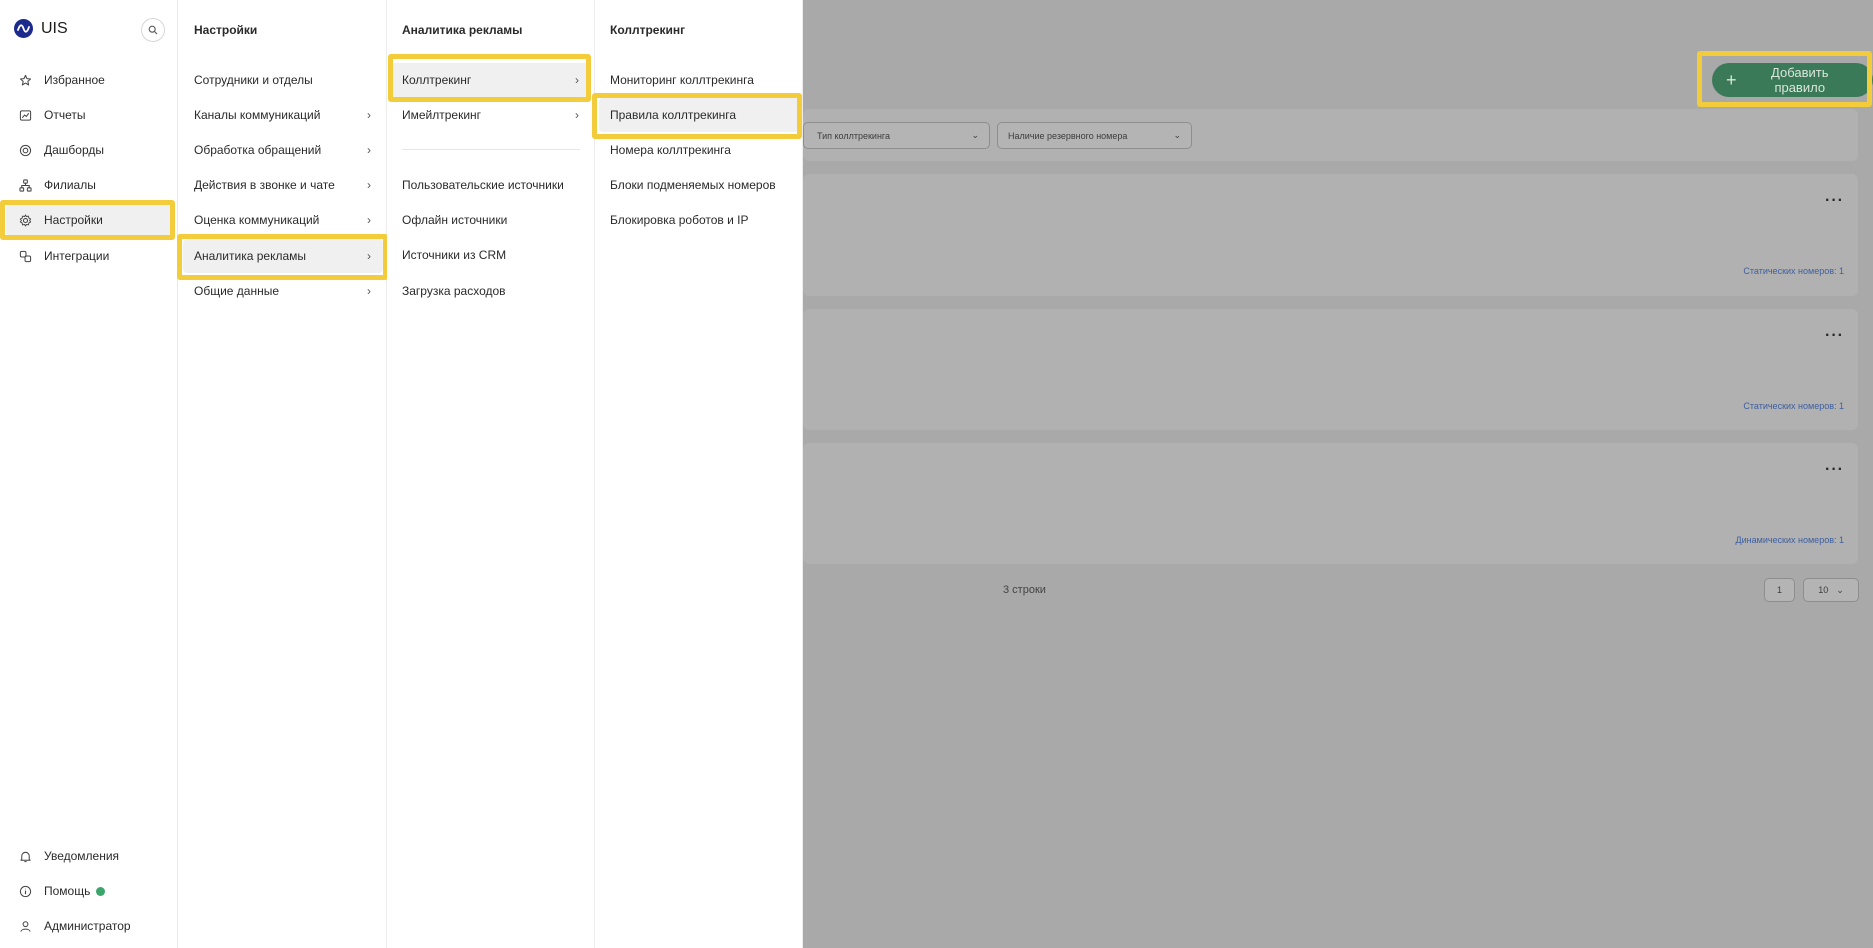 The width and height of the screenshot is (1873, 948). I want to click on menu-item-label: Офлайн источники, so click(455, 220).